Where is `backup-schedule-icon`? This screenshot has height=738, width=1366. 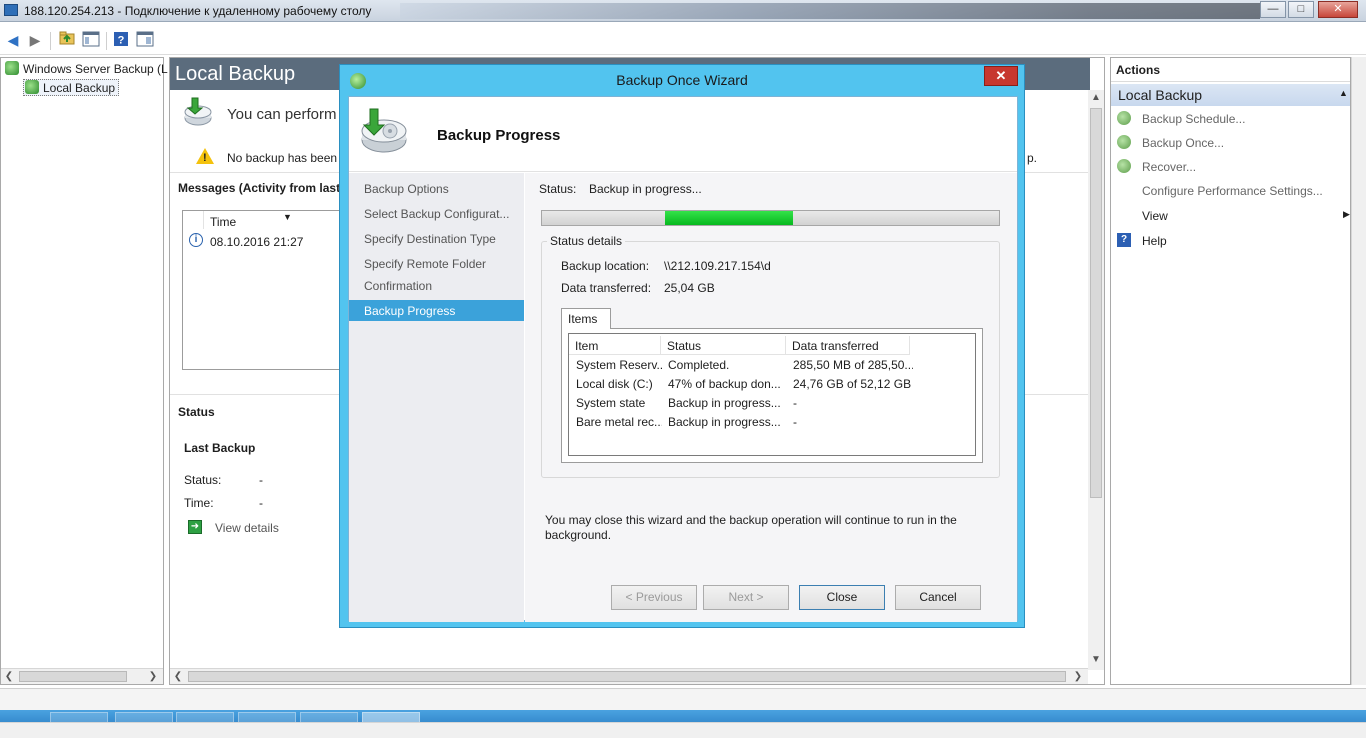
backup-schedule-icon is located at coordinates (1124, 118).